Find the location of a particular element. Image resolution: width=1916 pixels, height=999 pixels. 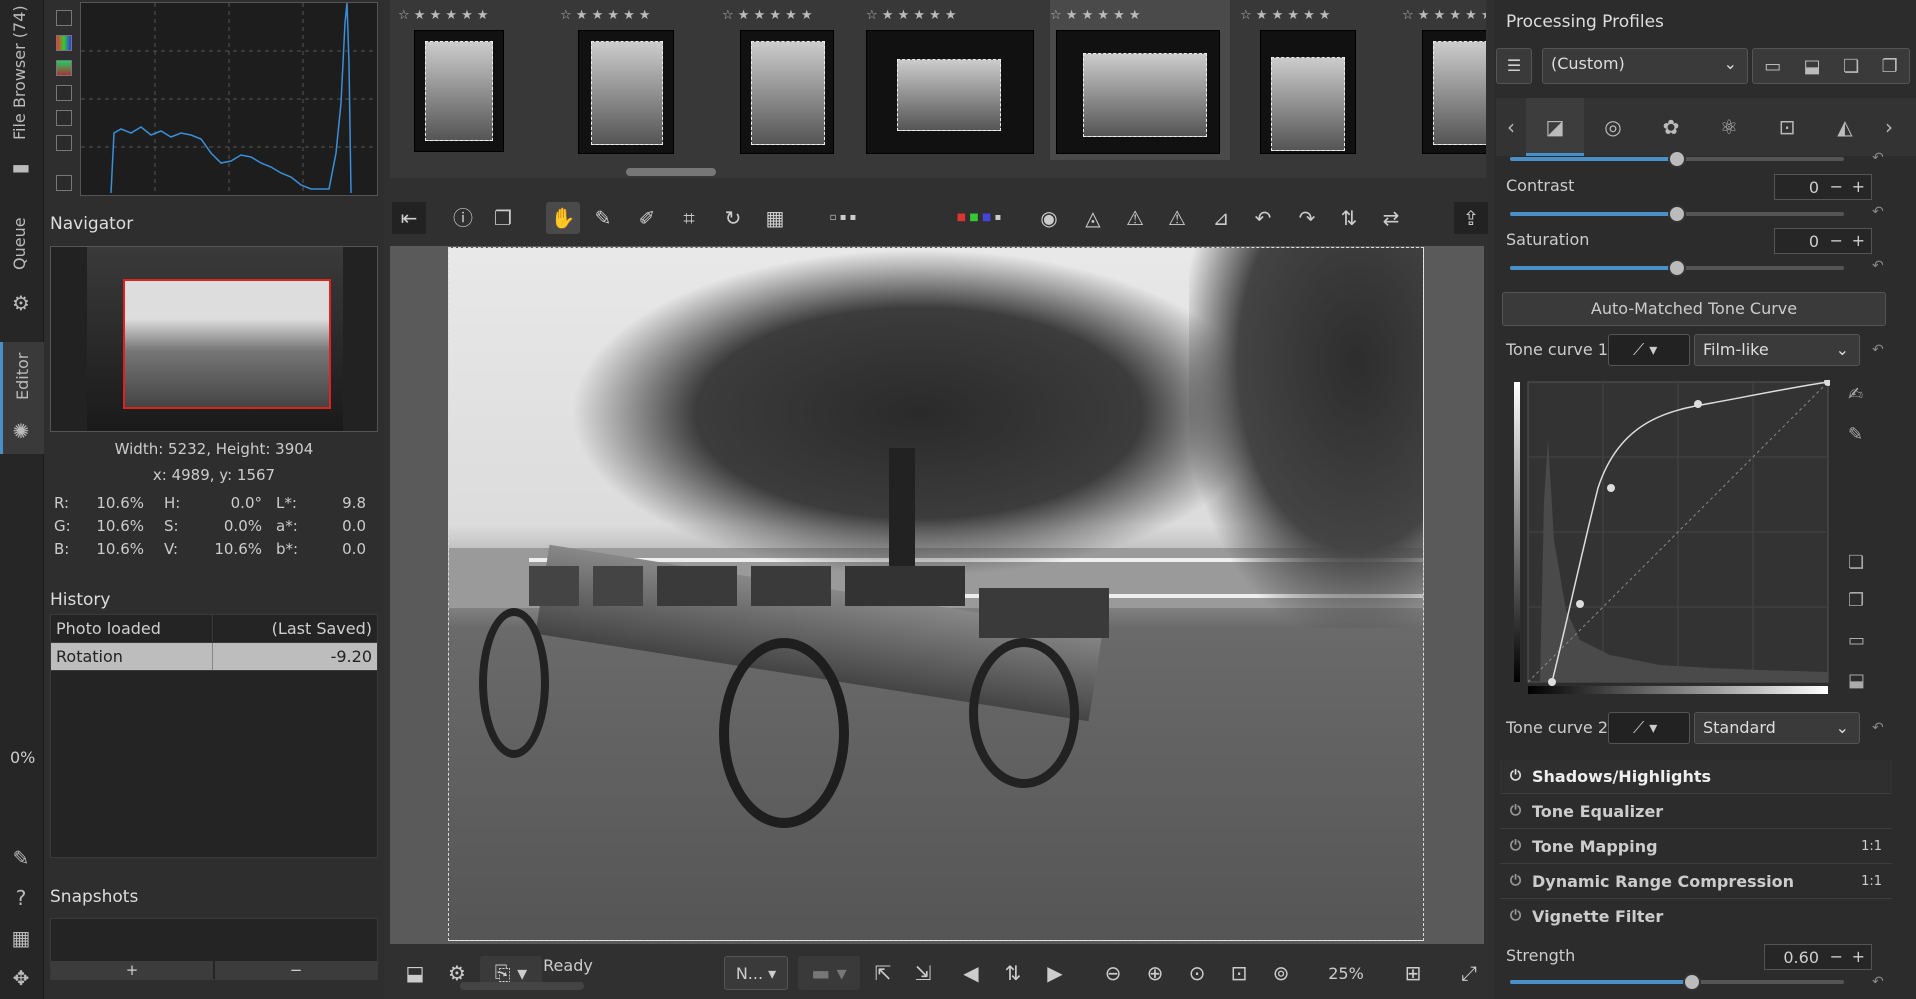

profile-combo: (Custom) ⌄ is located at coordinates (1645, 66).